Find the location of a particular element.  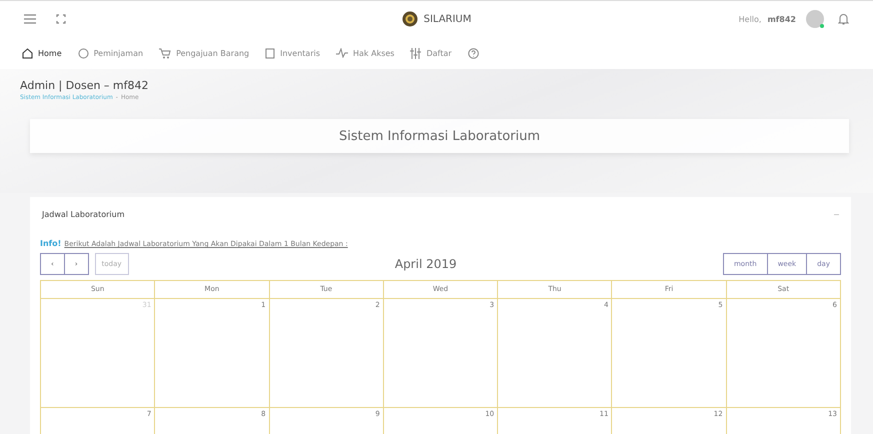

brand-name: SILARIUM is located at coordinates (448, 19).